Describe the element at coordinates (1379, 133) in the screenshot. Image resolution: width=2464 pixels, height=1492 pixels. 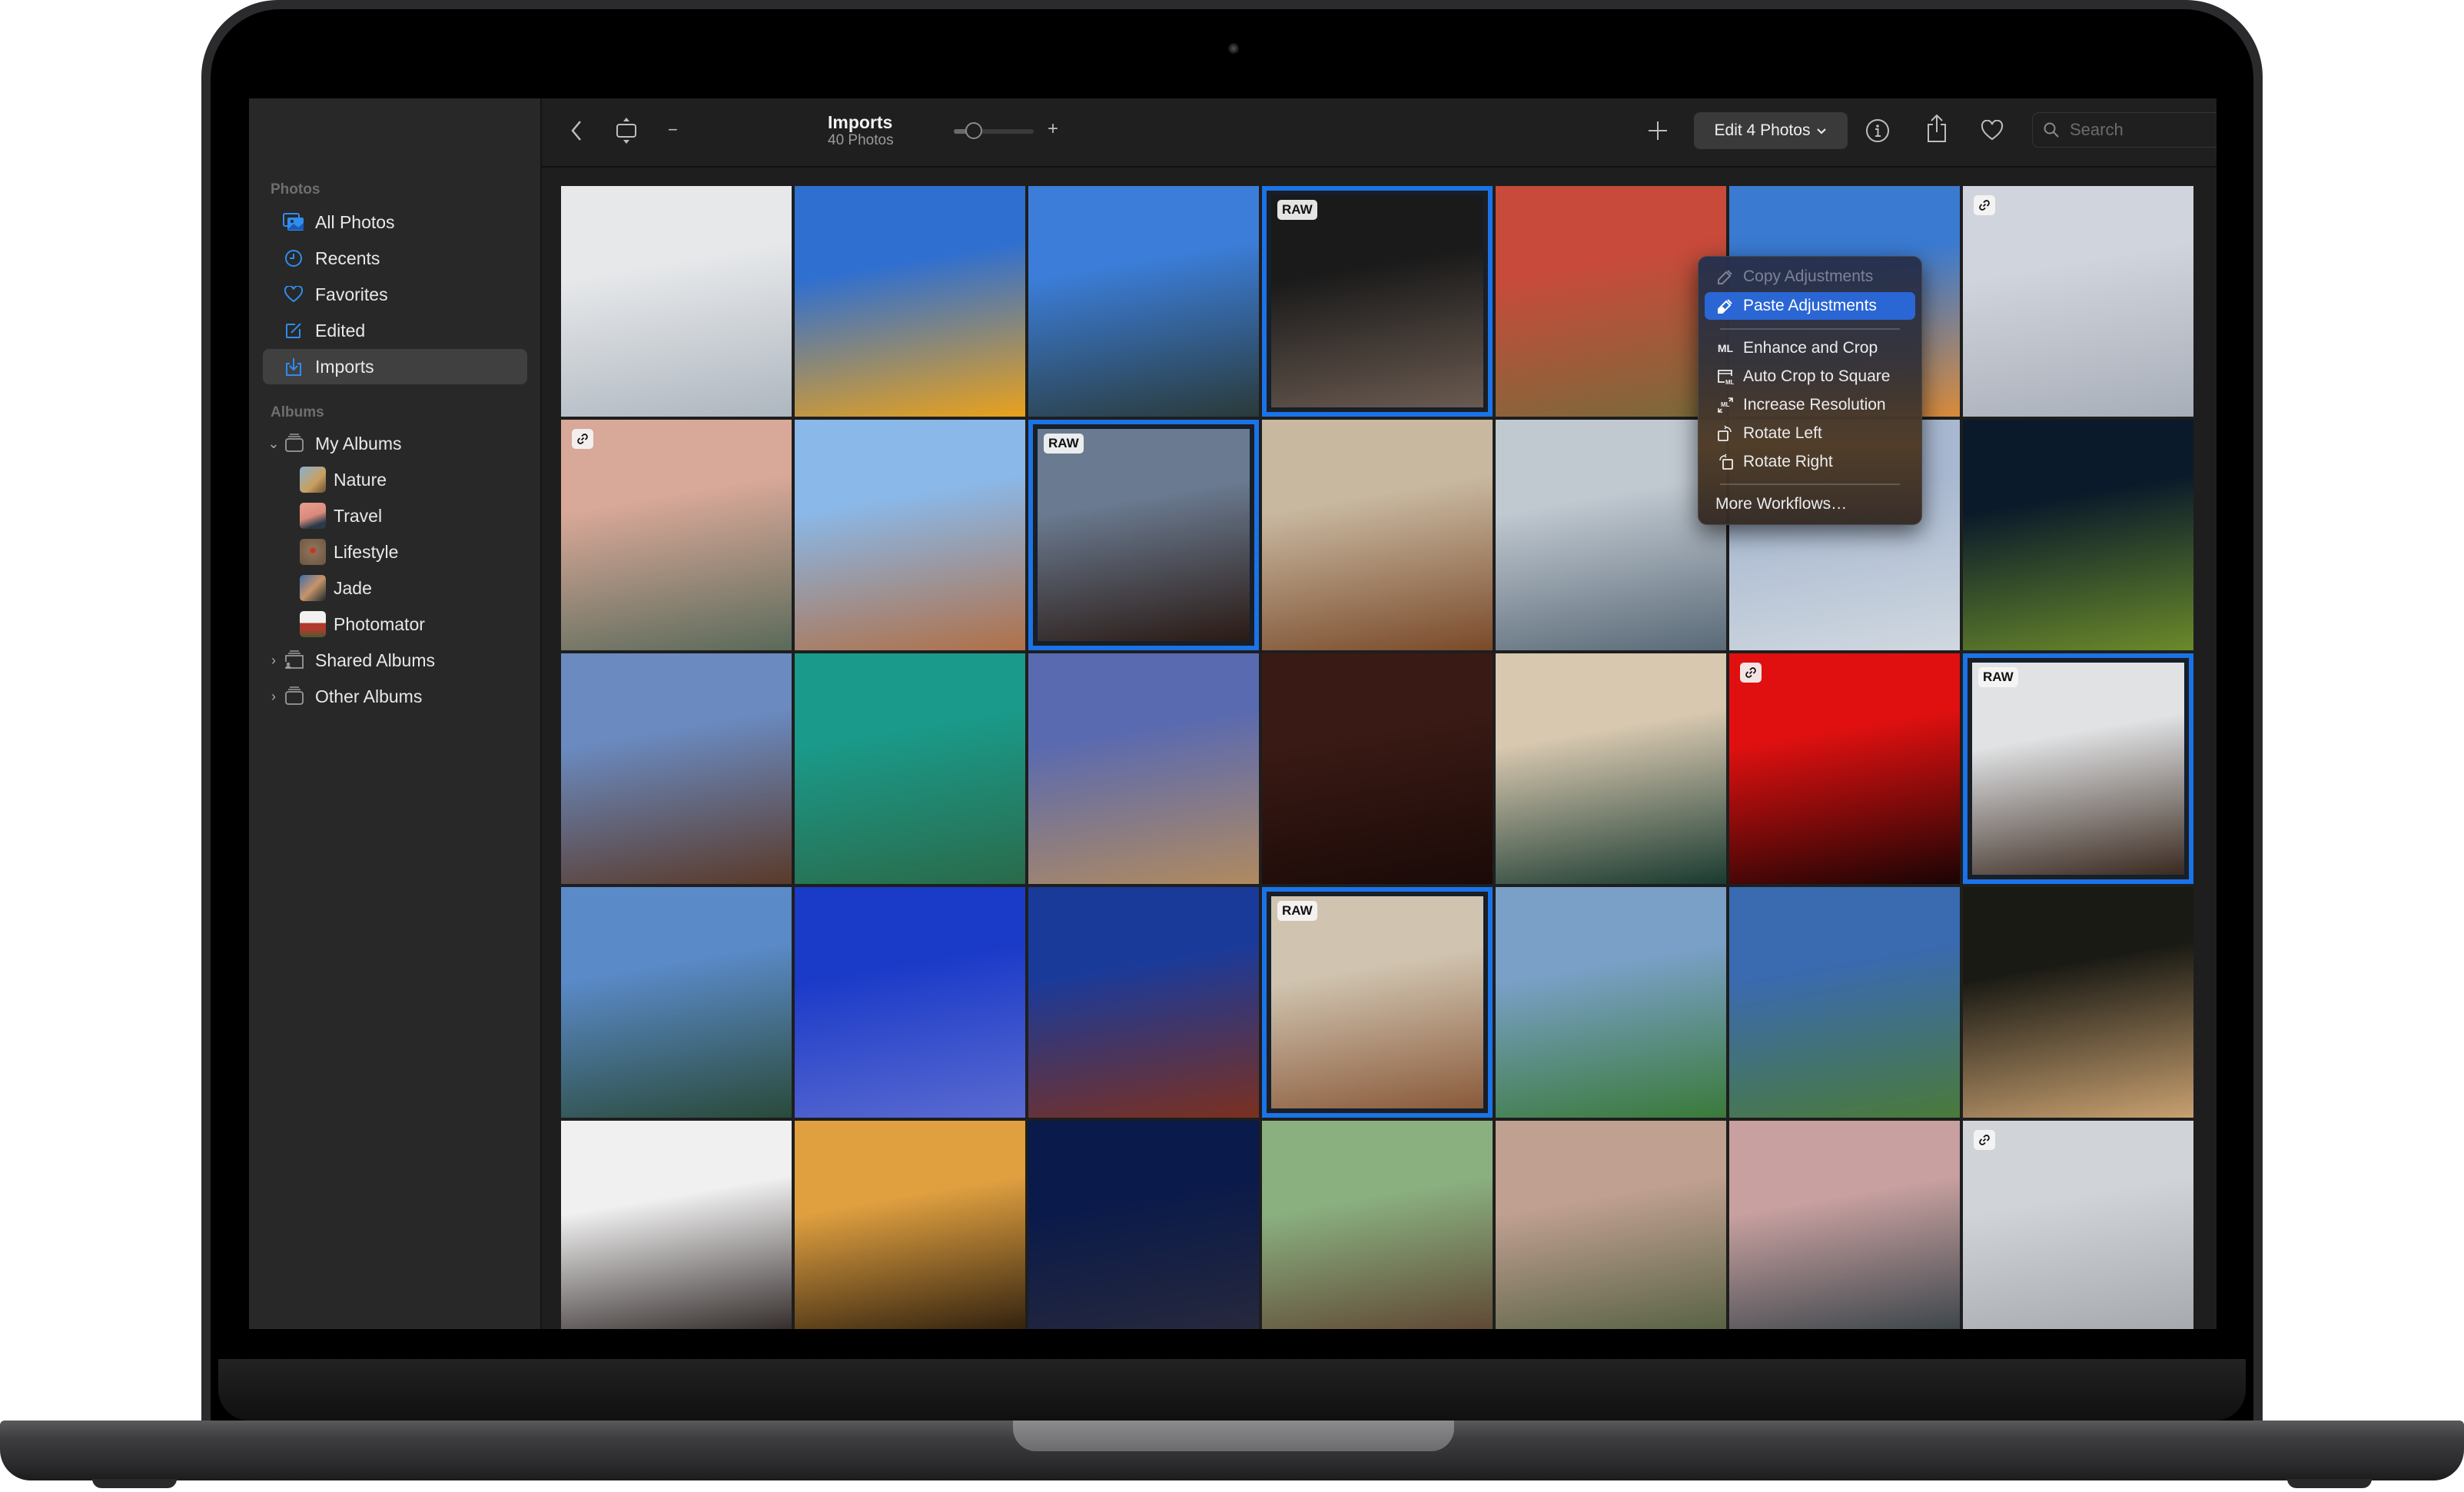
I see `toolbar: − + Imports 40 Photos Edit 4 Photos` at that location.